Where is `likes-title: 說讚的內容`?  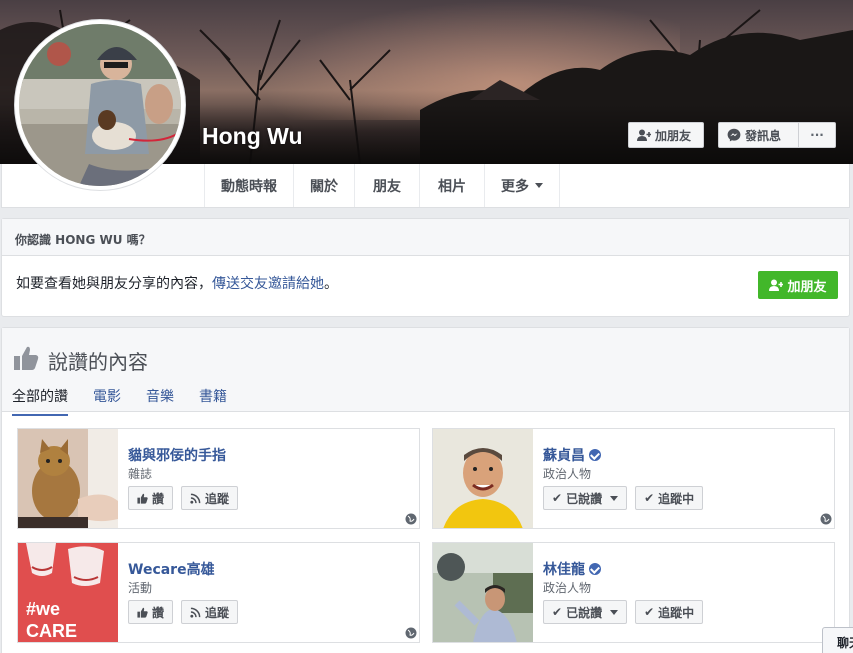
likes-title: 說讚的內容 is located at coordinates (98, 362).